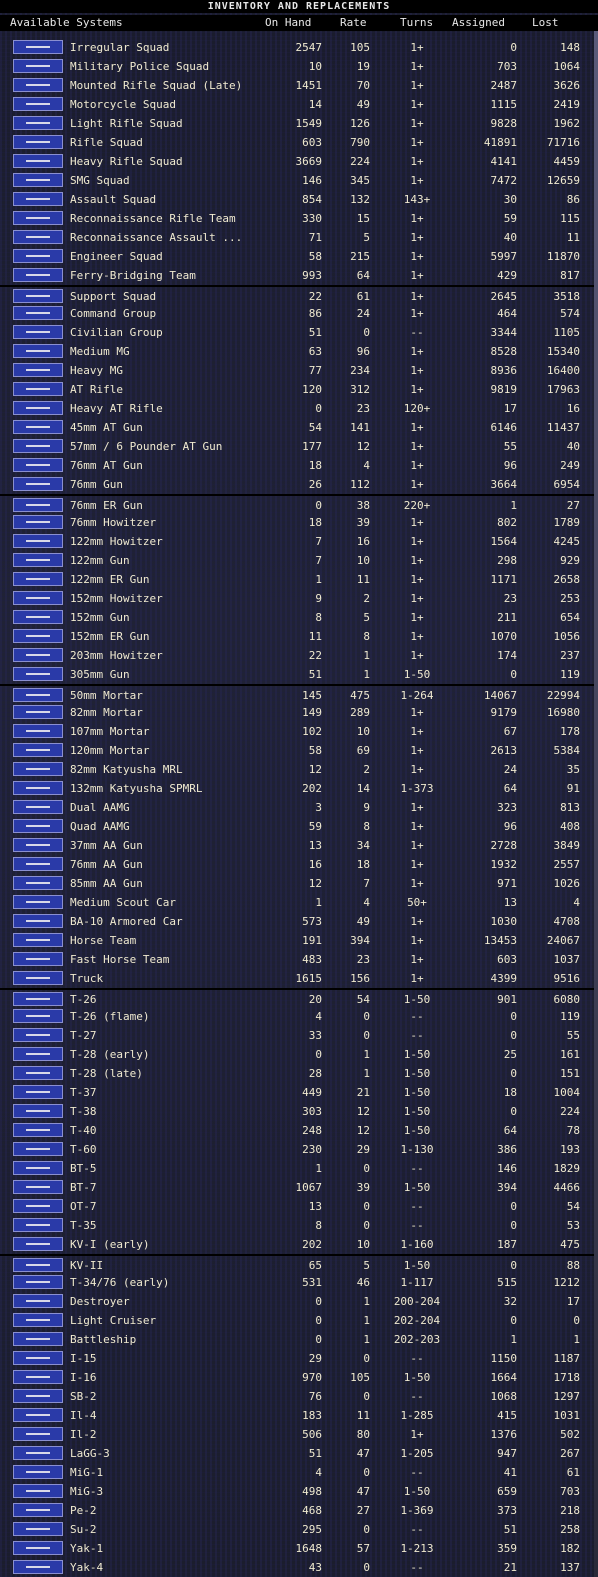 The image size is (598, 1577). I want to click on table-row: 107mm Mortar 102 10 1+ 67 178, so click(299, 731).